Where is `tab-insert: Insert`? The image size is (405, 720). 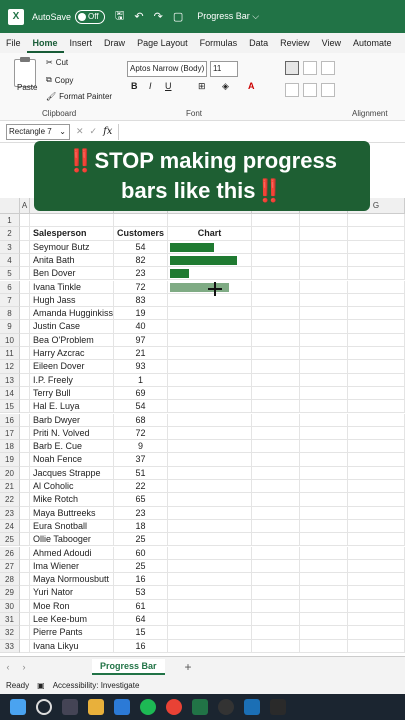 tab-insert: Insert is located at coordinates (81, 43).